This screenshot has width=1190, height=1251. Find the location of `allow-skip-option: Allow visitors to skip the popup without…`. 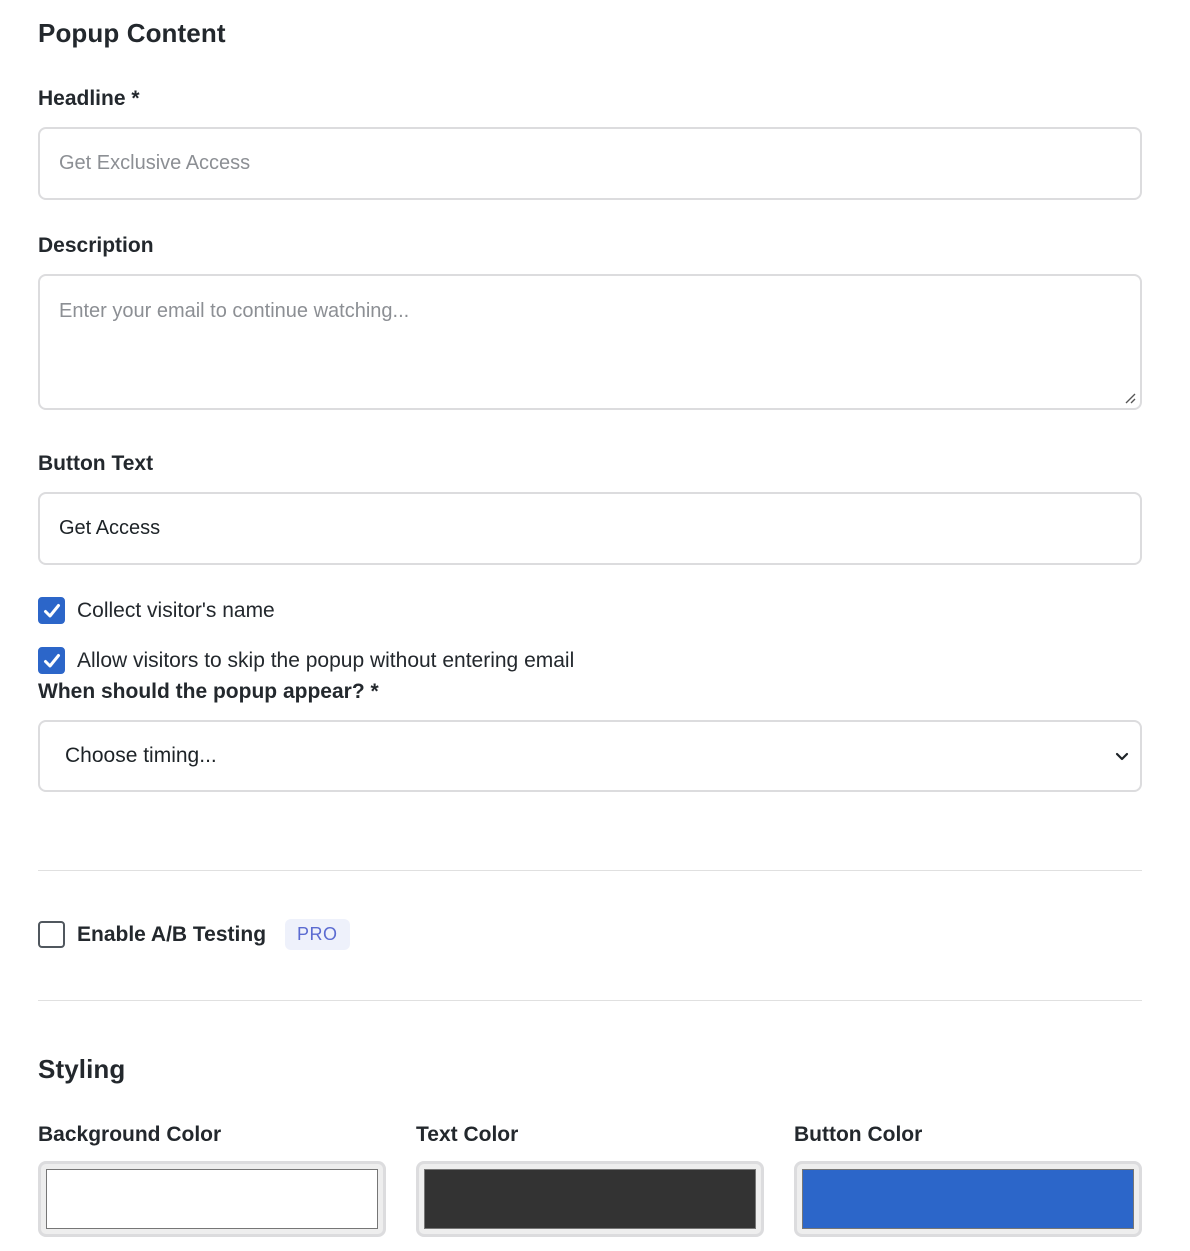

allow-skip-option: Allow visitors to skip the popup without… is located at coordinates (306, 660).